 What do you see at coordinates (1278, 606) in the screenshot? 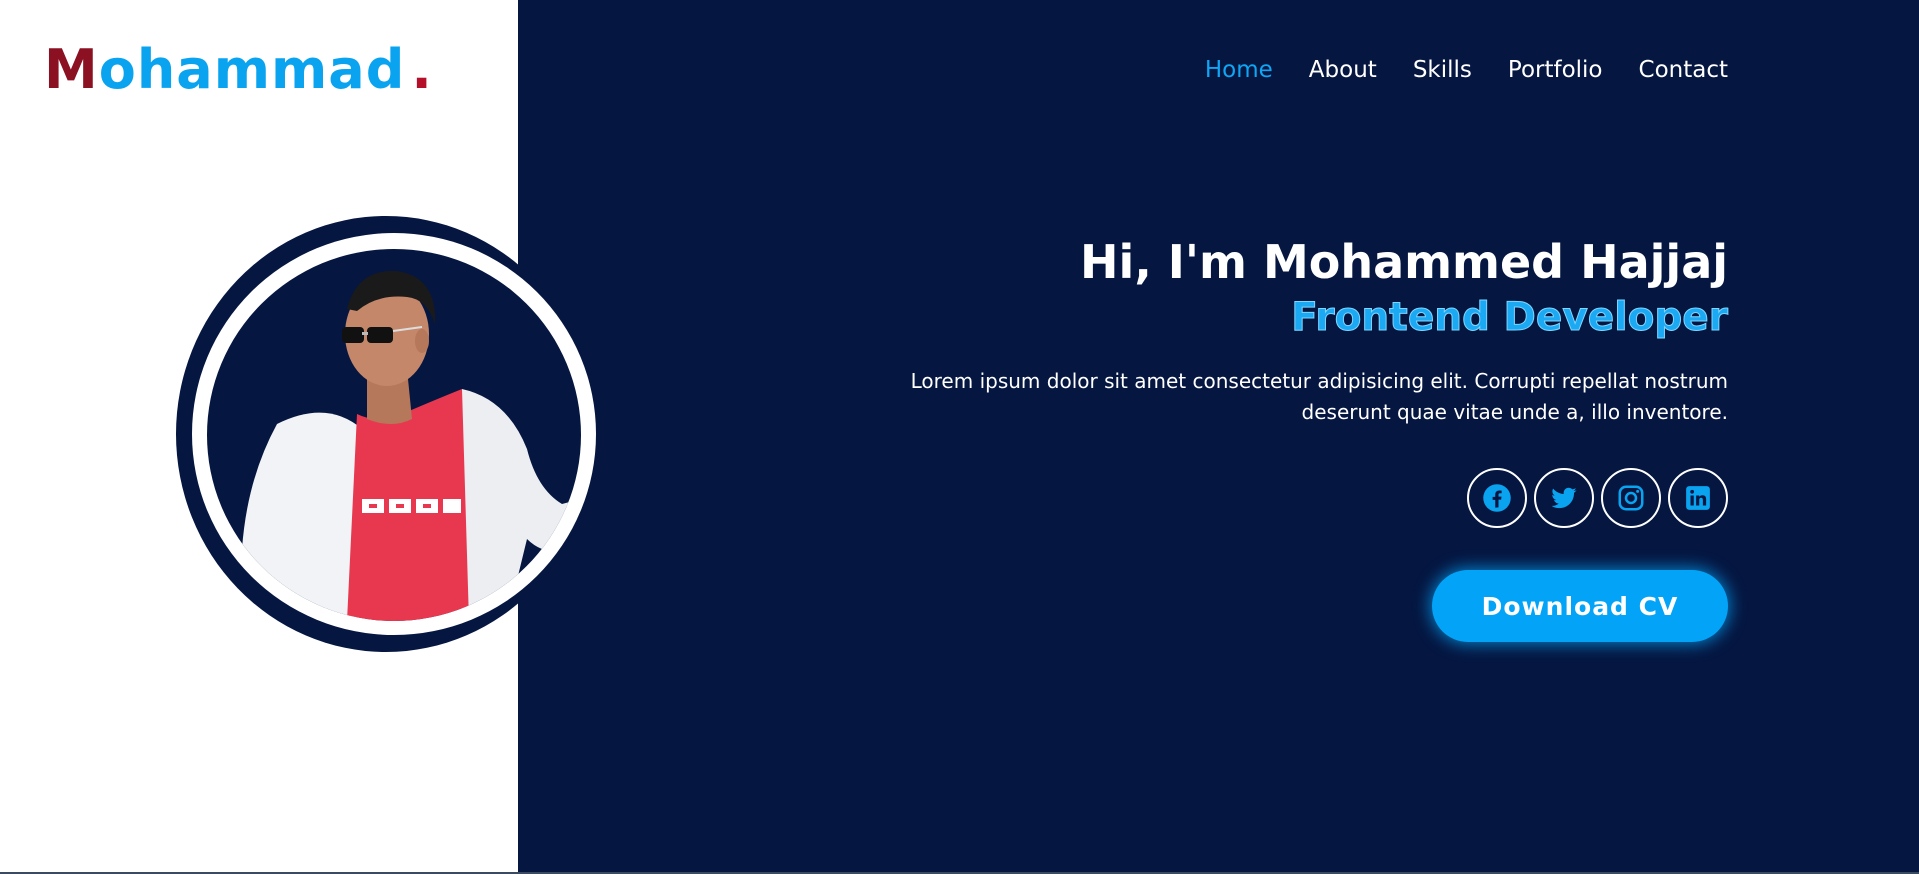
I see `cv-wrapper: Download CV` at bounding box center [1278, 606].